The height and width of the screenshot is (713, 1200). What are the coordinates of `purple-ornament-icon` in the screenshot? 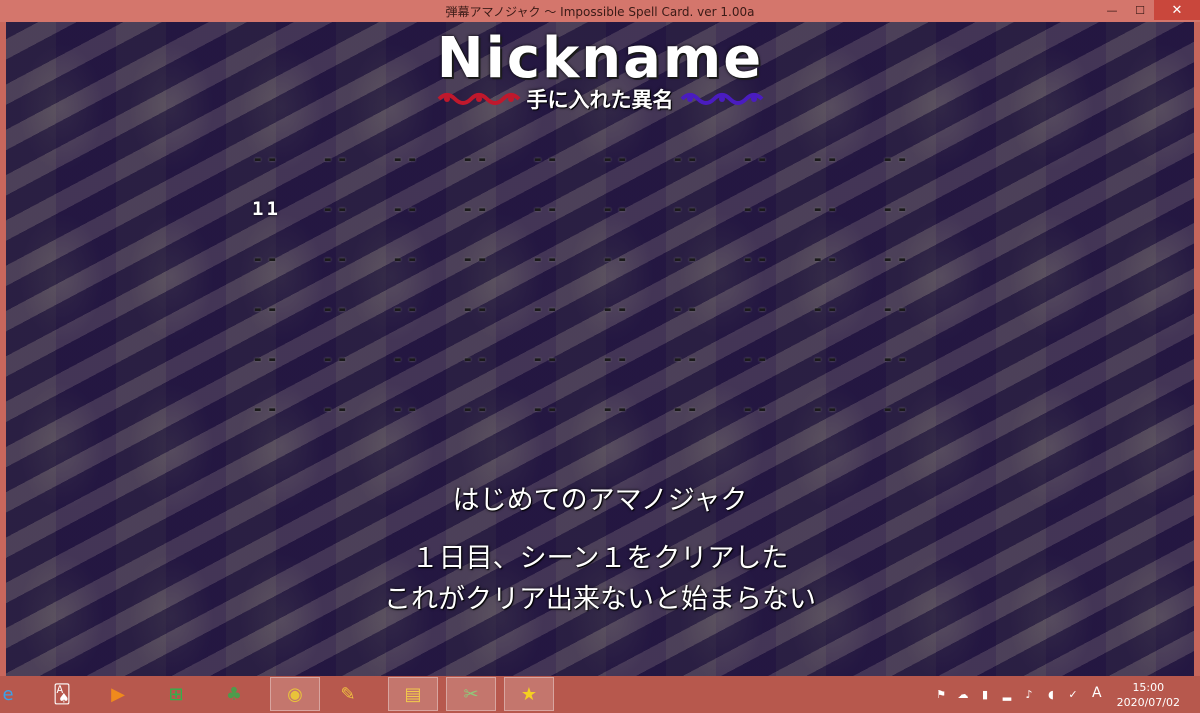 It's located at (721, 99).